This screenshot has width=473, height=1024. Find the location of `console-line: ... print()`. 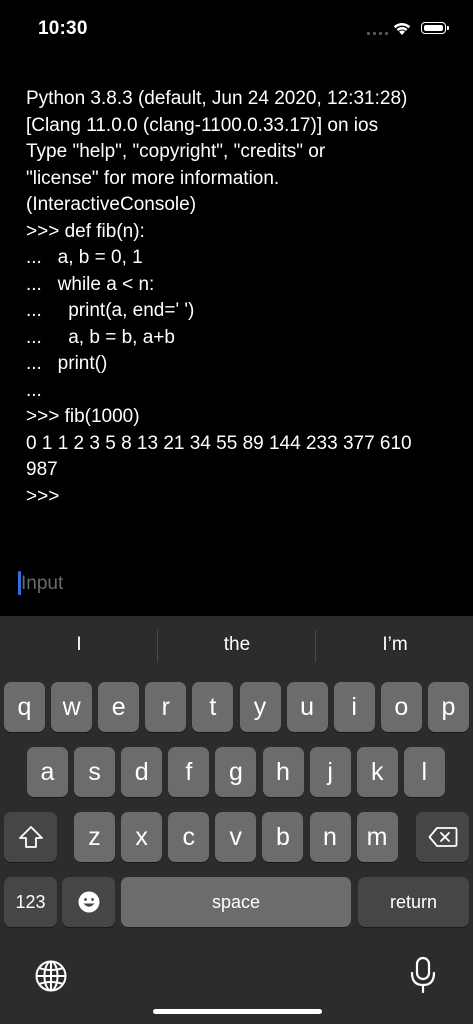

console-line: ... print() is located at coordinates (67, 363).